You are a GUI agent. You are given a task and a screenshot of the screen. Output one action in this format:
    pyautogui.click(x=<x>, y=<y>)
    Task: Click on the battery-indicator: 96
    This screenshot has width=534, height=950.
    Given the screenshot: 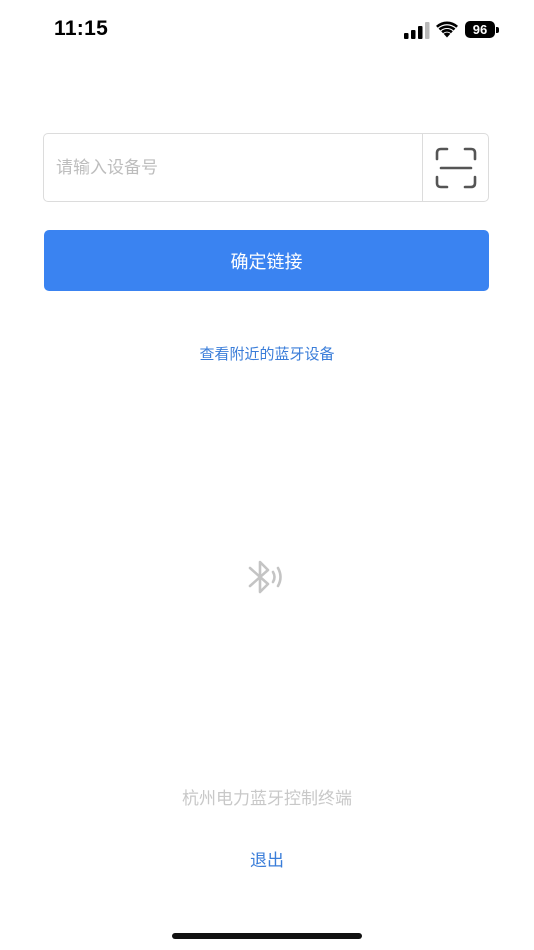 What is the action you would take?
    pyautogui.click(x=483, y=30)
    